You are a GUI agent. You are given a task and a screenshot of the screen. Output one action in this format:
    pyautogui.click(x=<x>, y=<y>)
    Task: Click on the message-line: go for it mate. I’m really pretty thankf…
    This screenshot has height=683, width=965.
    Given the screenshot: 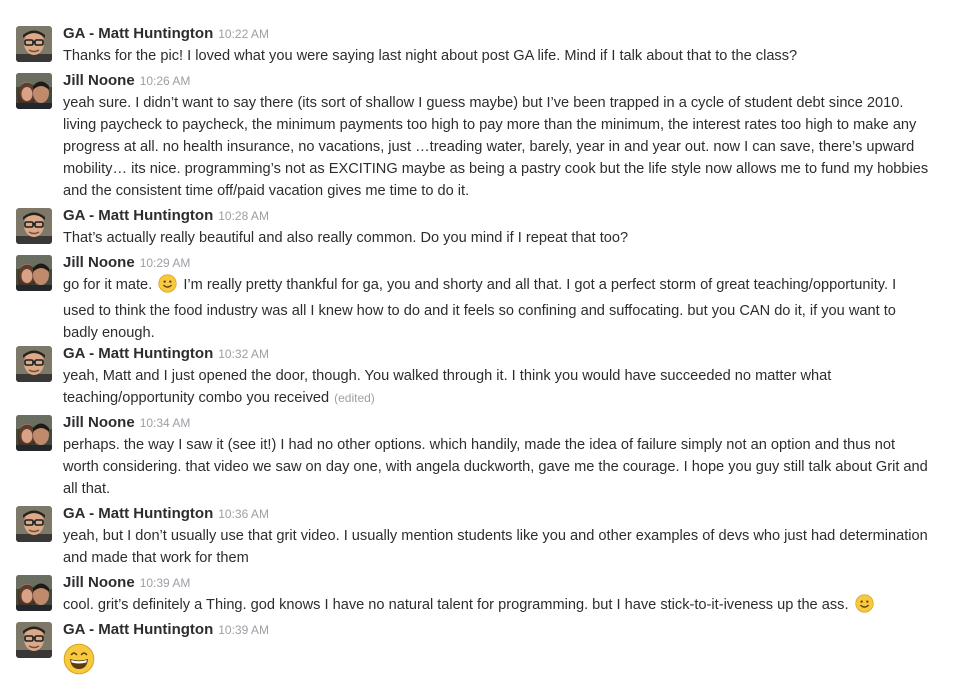 What is the action you would take?
    pyautogui.click(x=509, y=287)
    